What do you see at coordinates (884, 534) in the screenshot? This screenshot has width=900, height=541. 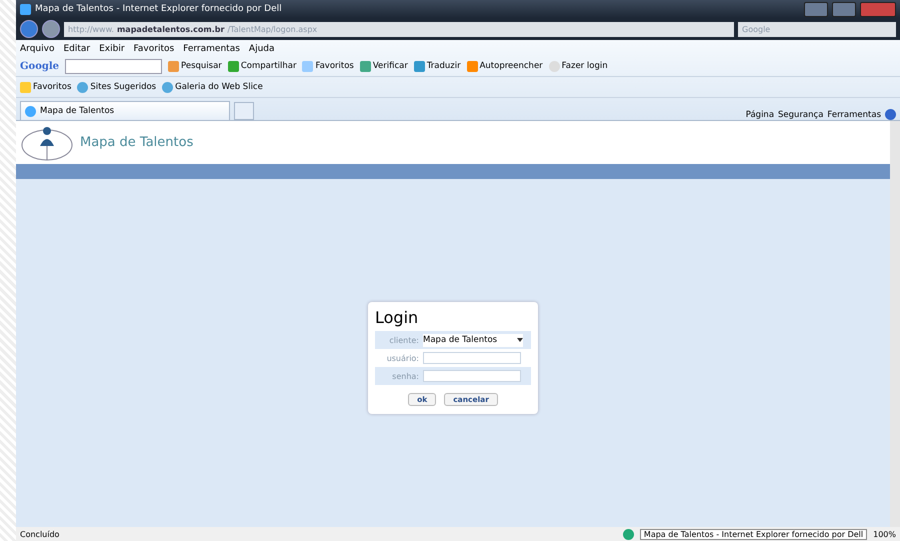 I see `zoom-level: 100%` at bounding box center [884, 534].